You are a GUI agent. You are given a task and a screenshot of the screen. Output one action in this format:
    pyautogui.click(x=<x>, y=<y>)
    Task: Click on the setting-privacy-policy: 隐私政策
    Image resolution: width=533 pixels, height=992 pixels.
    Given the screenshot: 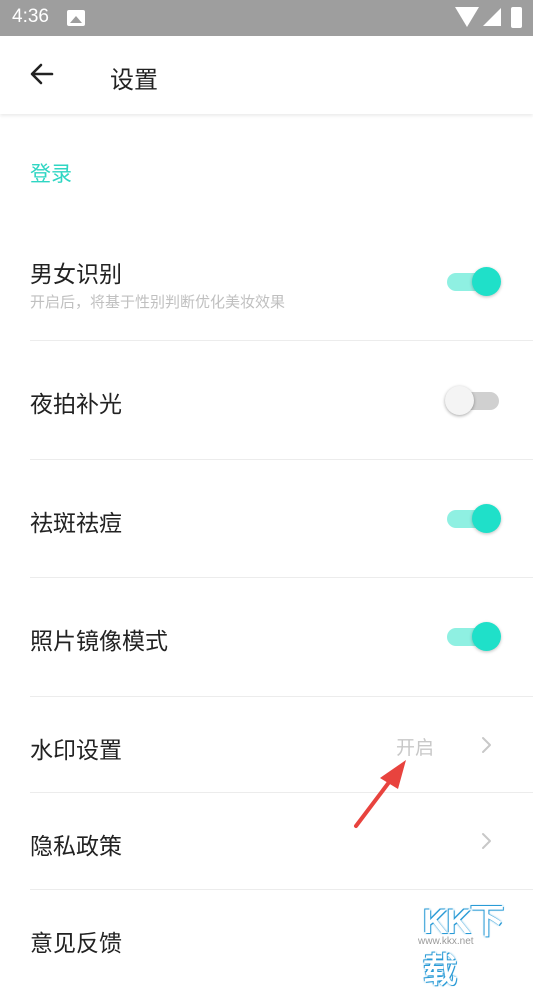 What is the action you would take?
    pyautogui.click(x=266, y=841)
    